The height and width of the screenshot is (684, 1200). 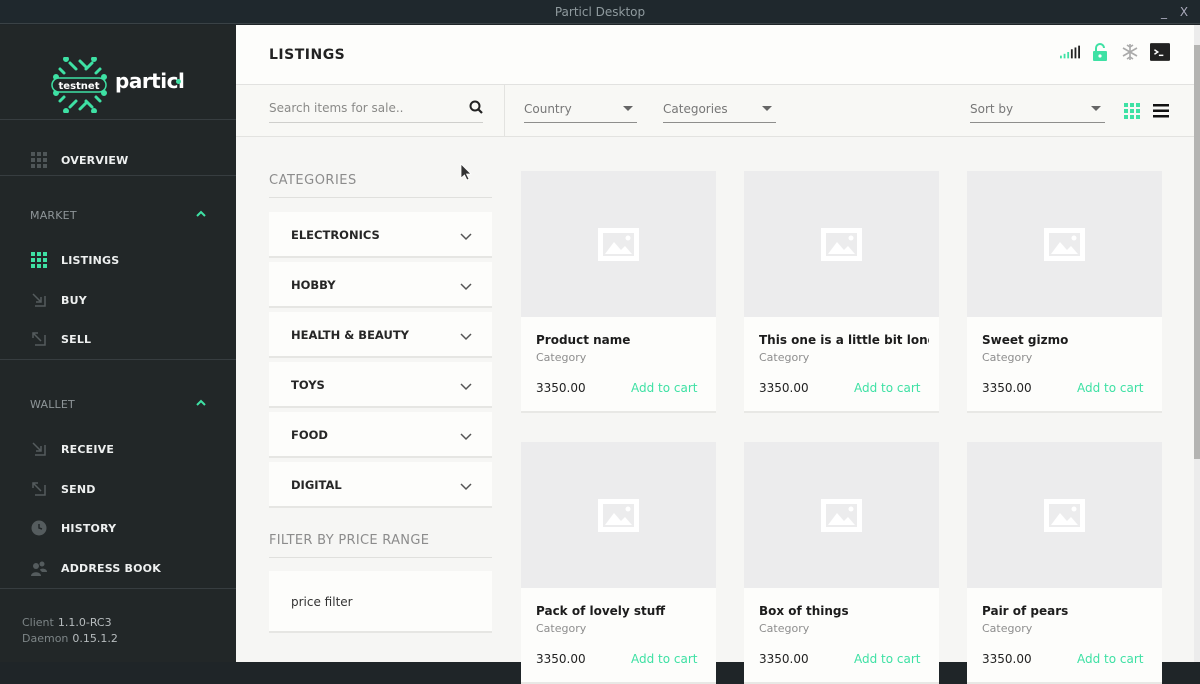 I want to click on scrollbar, so click(x=1197, y=343).